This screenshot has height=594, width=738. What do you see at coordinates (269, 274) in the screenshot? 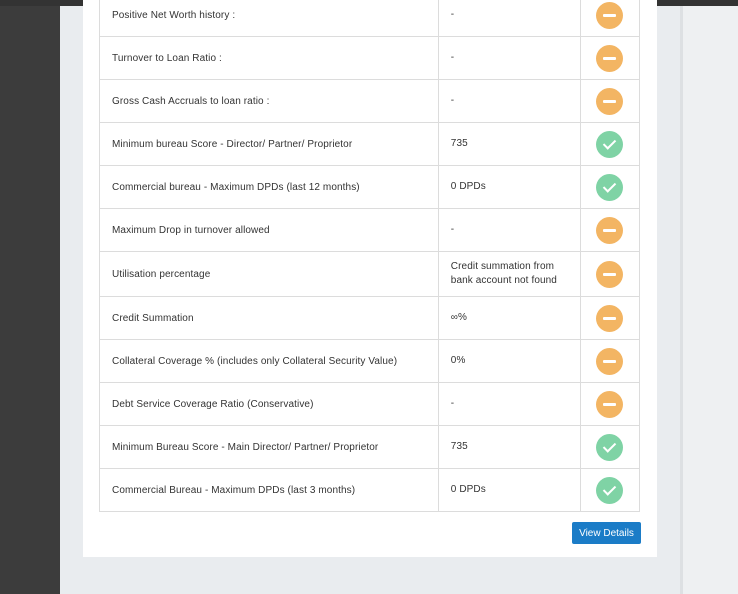
I see `criterion-label: Utilisation percentage` at bounding box center [269, 274].